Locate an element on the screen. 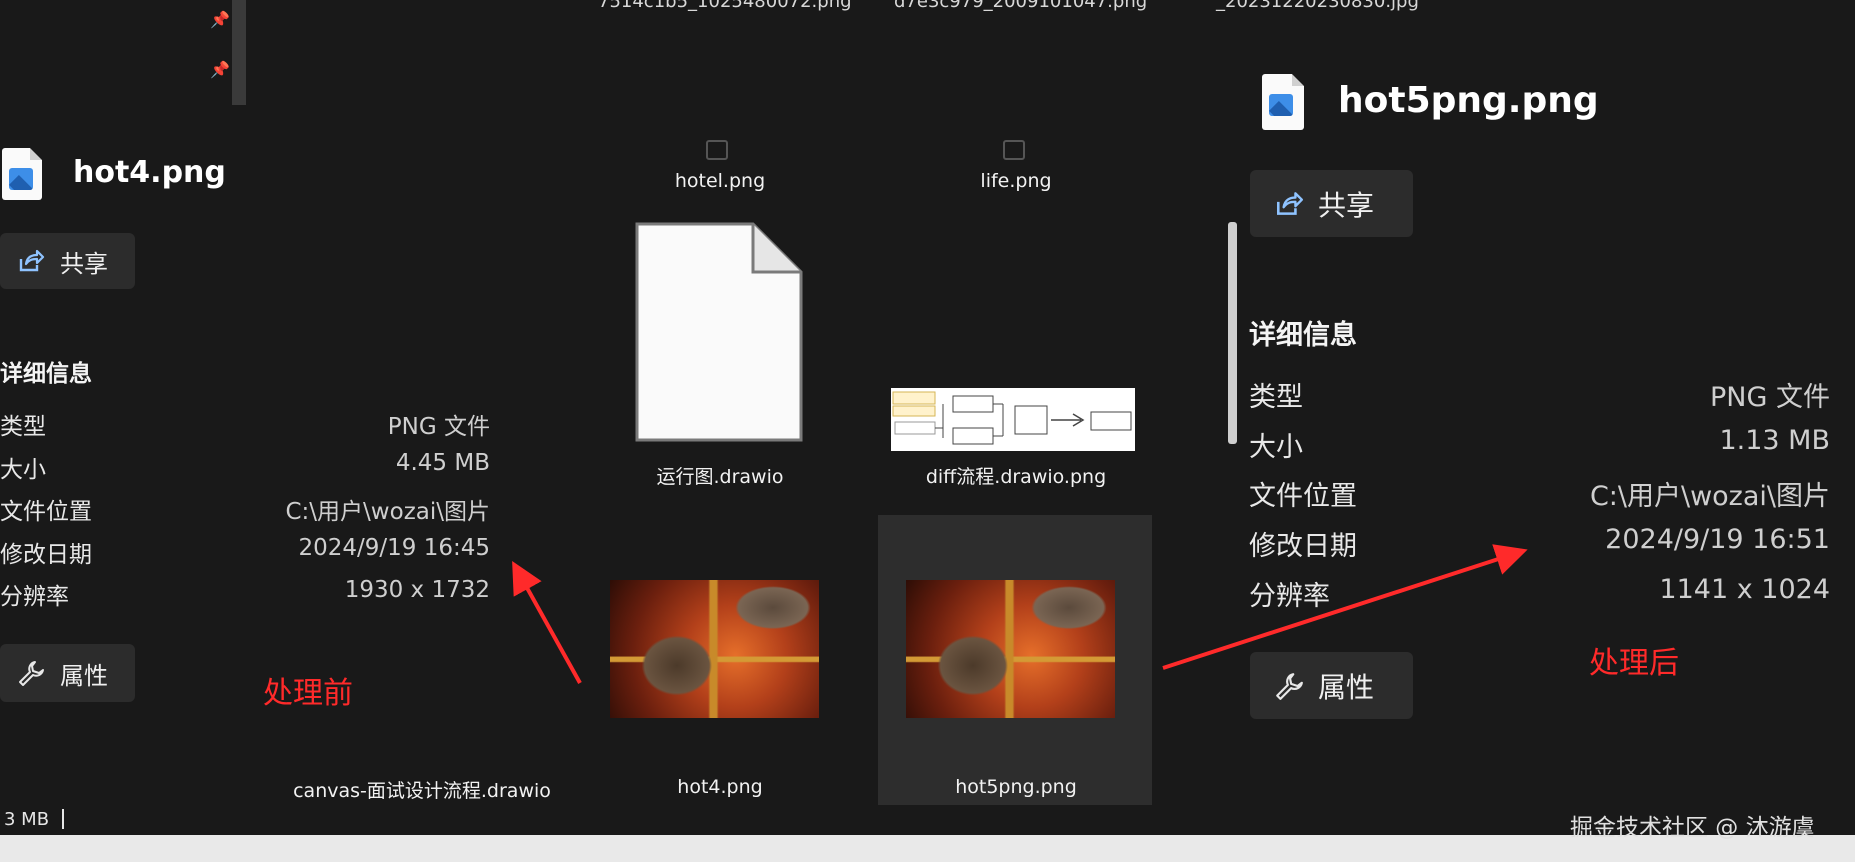  status-size: 3 MB is located at coordinates (27, 819).